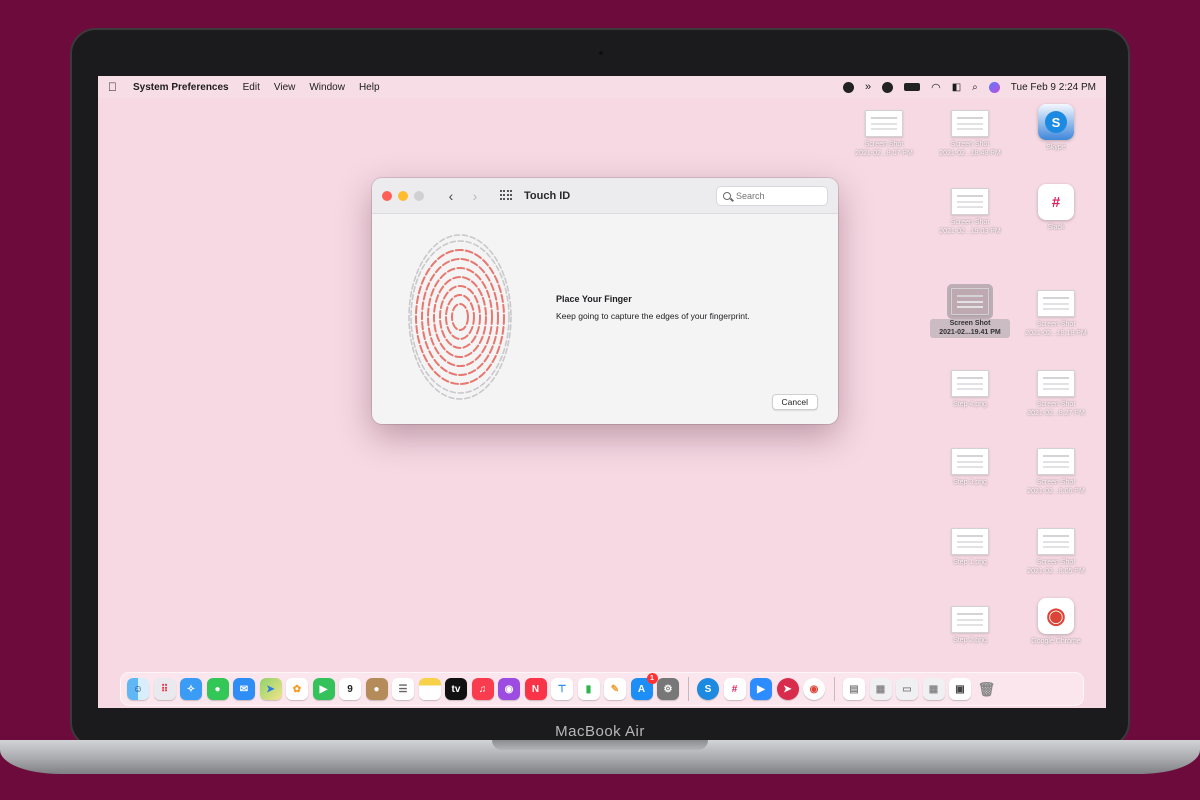 The image size is (1200, 800). Describe the element at coordinates (1056, 641) in the screenshot. I see `file-label: Google Chrome` at that location.